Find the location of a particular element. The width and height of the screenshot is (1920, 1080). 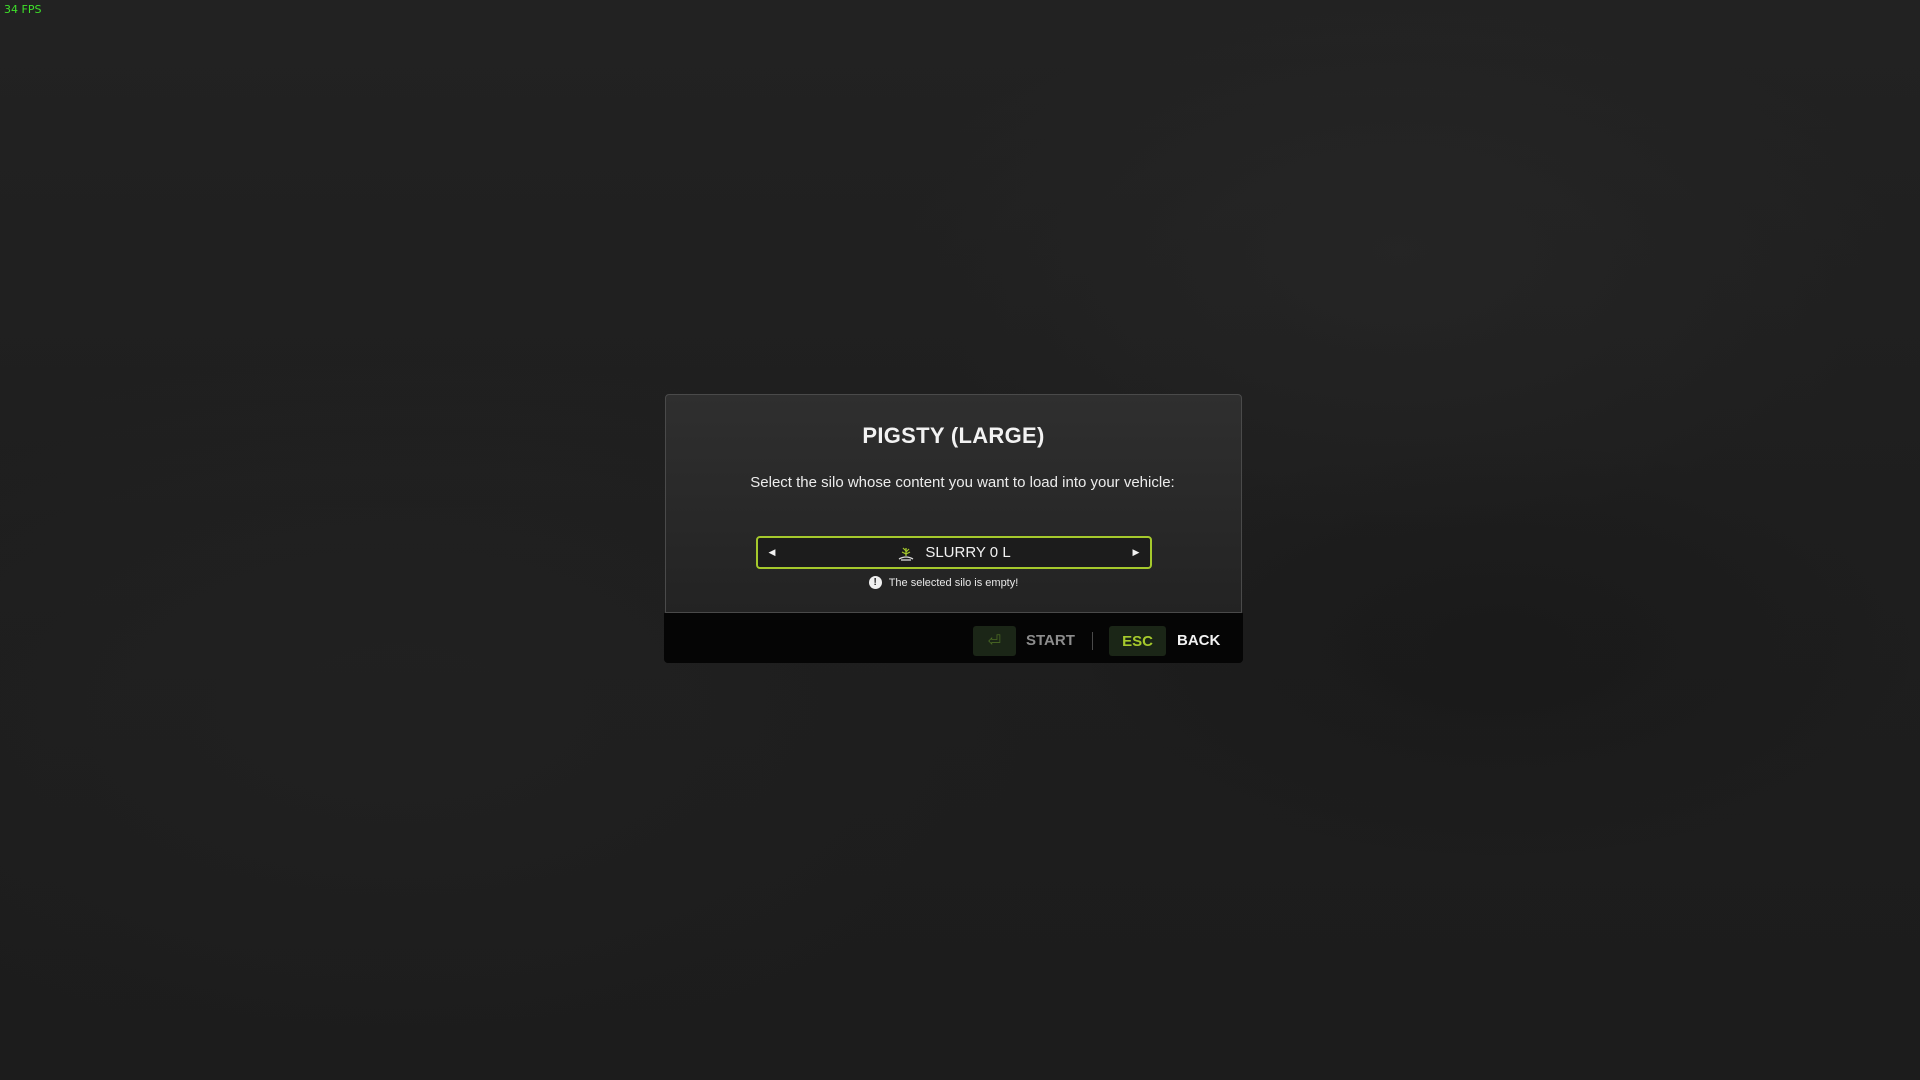

dialog-title: PIGSTY (LARGE) is located at coordinates (953, 435).